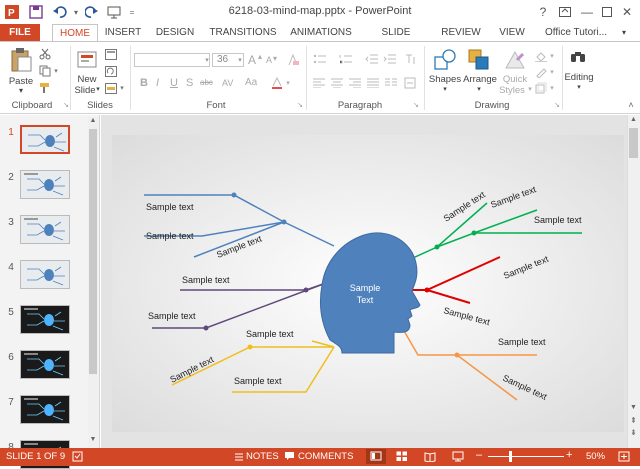  What do you see at coordinates (445, 60) in the screenshot?
I see `shapes-icon` at bounding box center [445, 60].